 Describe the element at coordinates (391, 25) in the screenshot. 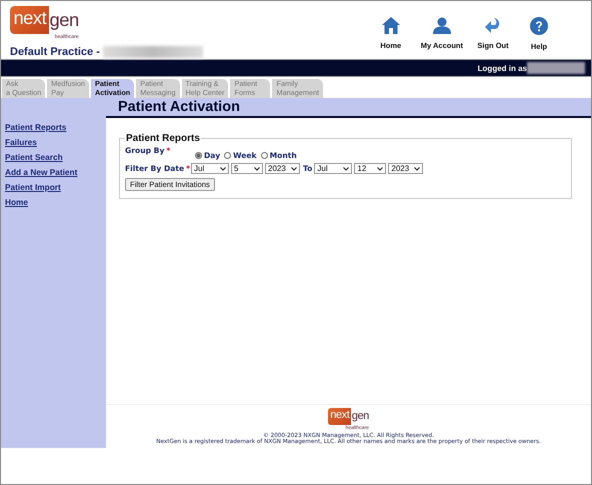

I see `home-icon` at that location.